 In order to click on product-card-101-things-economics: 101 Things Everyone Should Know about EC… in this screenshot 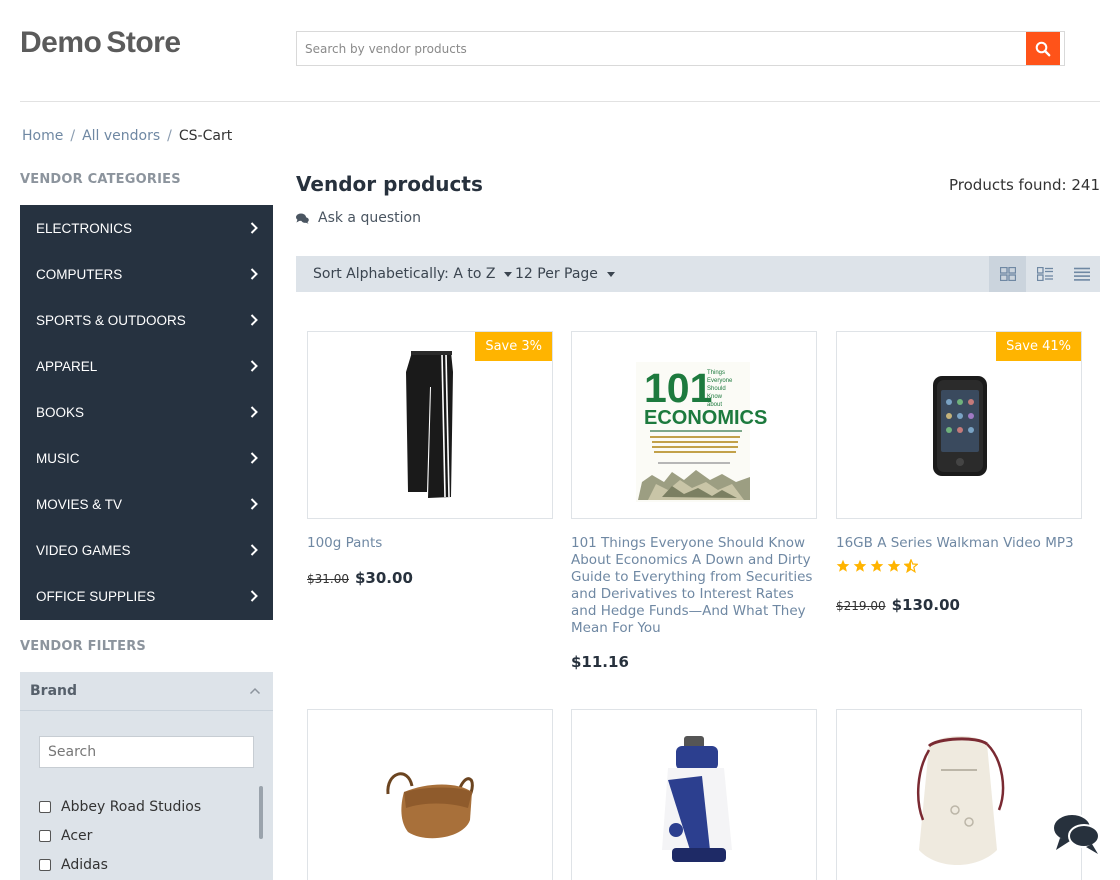, I will do `click(694, 425)`.